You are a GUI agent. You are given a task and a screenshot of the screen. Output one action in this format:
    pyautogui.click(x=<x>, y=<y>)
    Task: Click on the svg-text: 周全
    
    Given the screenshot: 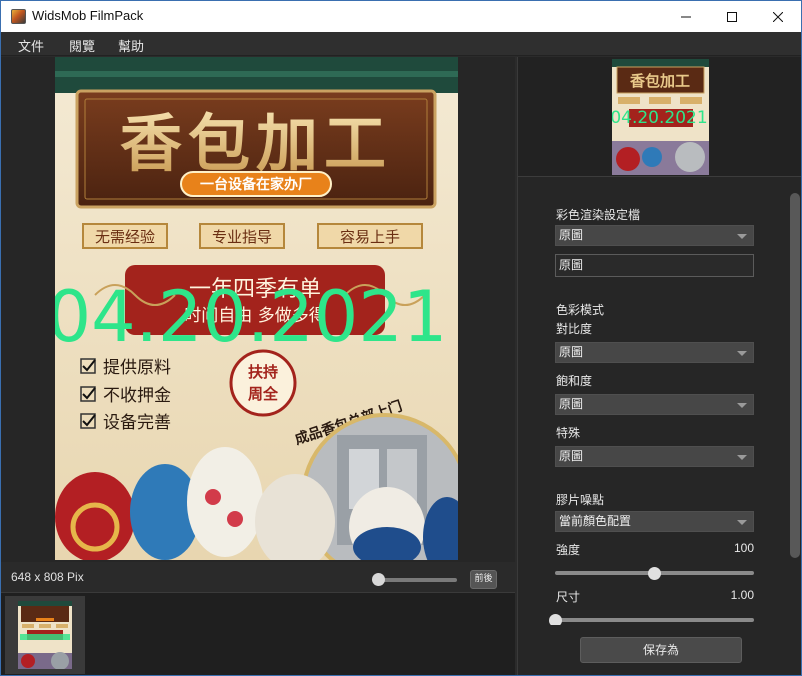 What is the action you would take?
    pyautogui.click(x=263, y=394)
    